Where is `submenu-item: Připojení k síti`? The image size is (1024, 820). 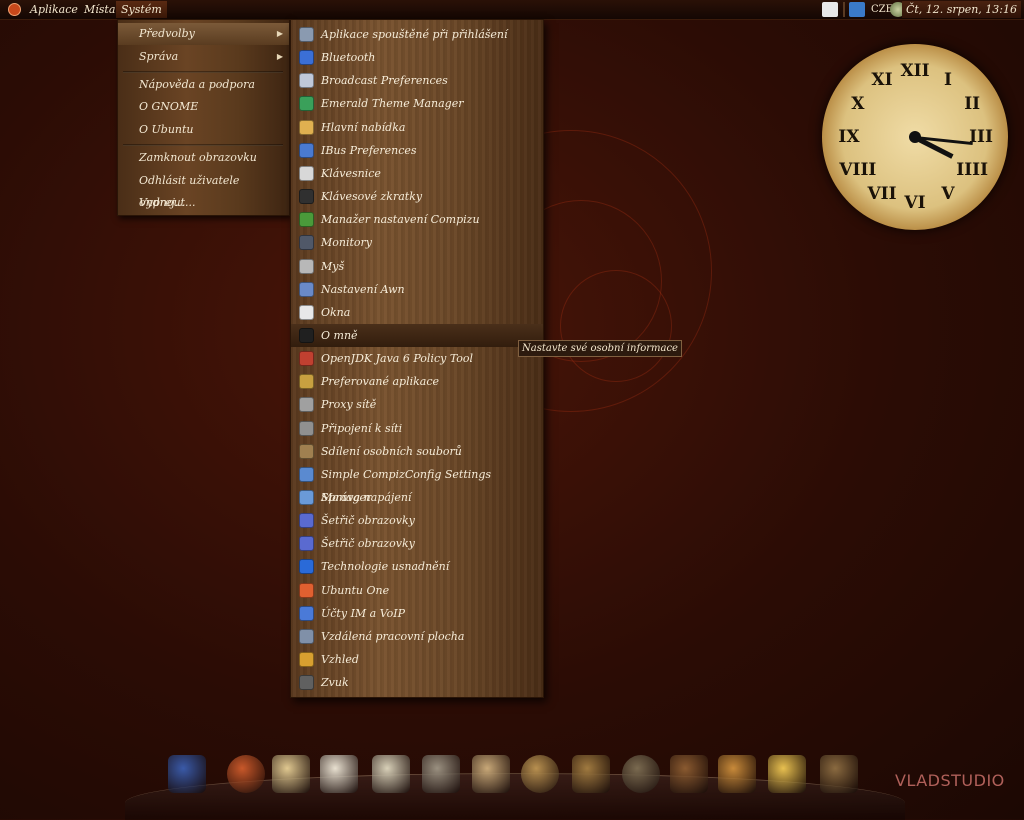 submenu-item: Připojení k síti is located at coordinates (417, 428).